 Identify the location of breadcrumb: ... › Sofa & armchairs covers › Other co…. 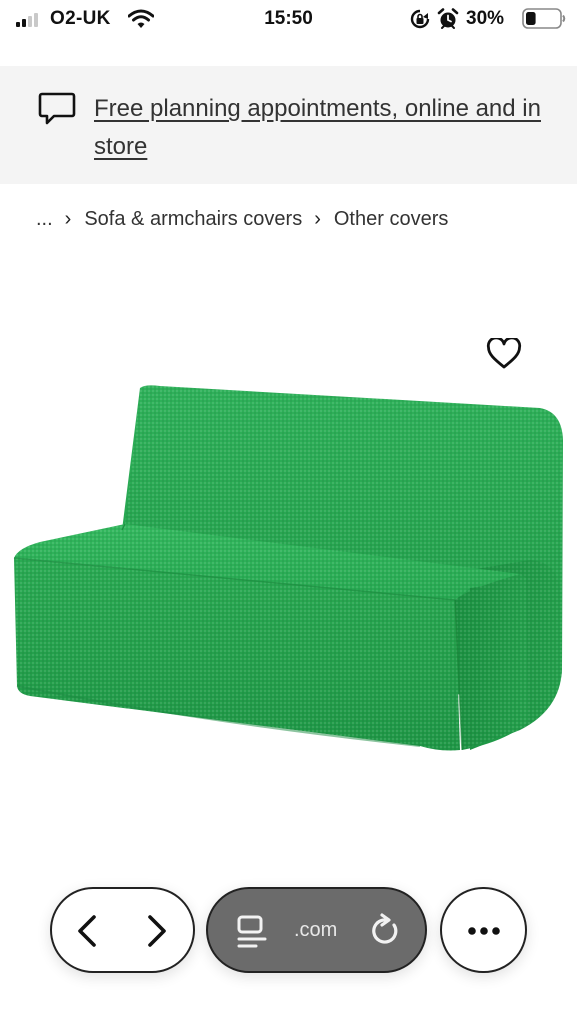
(242, 219).